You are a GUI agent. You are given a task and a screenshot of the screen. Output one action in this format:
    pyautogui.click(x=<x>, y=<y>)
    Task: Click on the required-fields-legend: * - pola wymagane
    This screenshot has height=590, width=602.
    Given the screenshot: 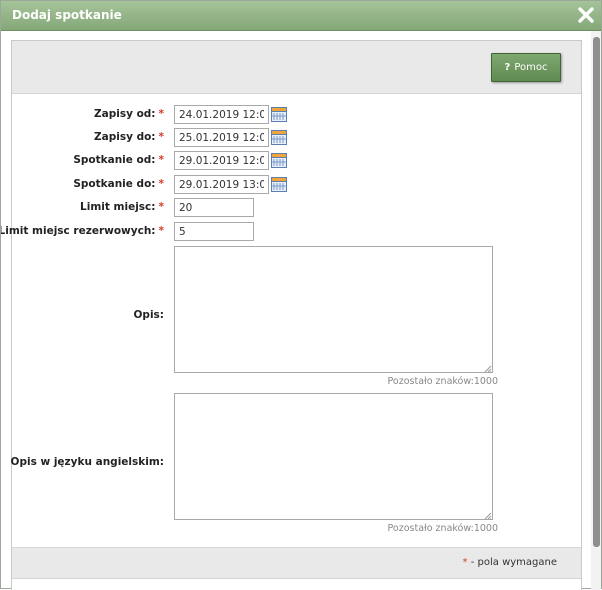 What is the action you would take?
    pyautogui.click(x=509, y=562)
    